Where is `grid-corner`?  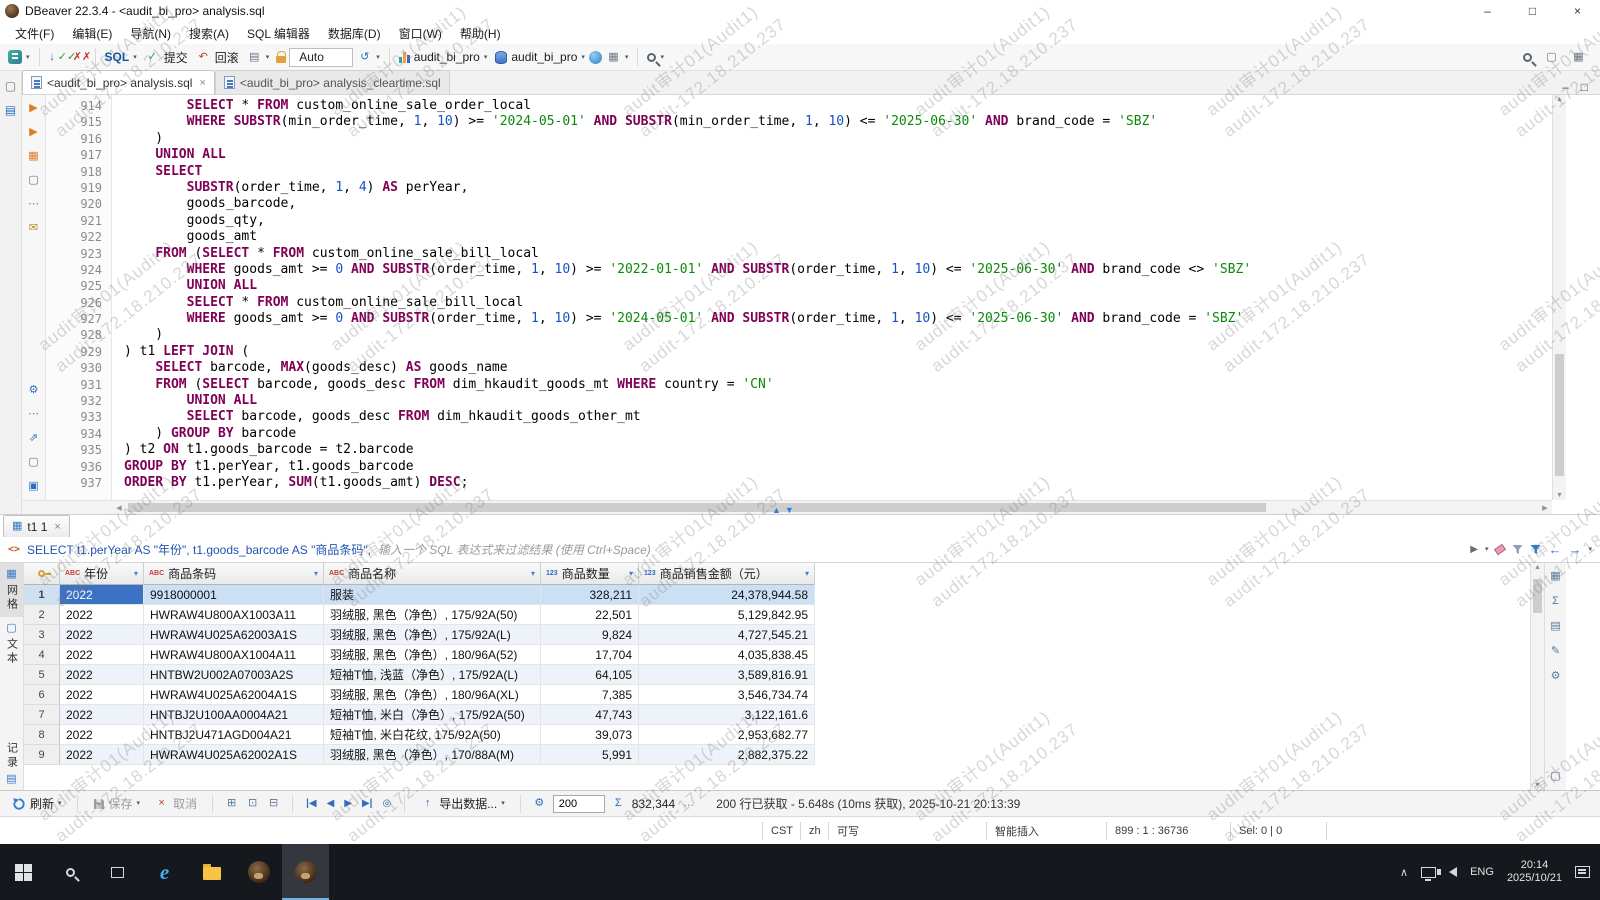
grid-corner is located at coordinates (42, 574).